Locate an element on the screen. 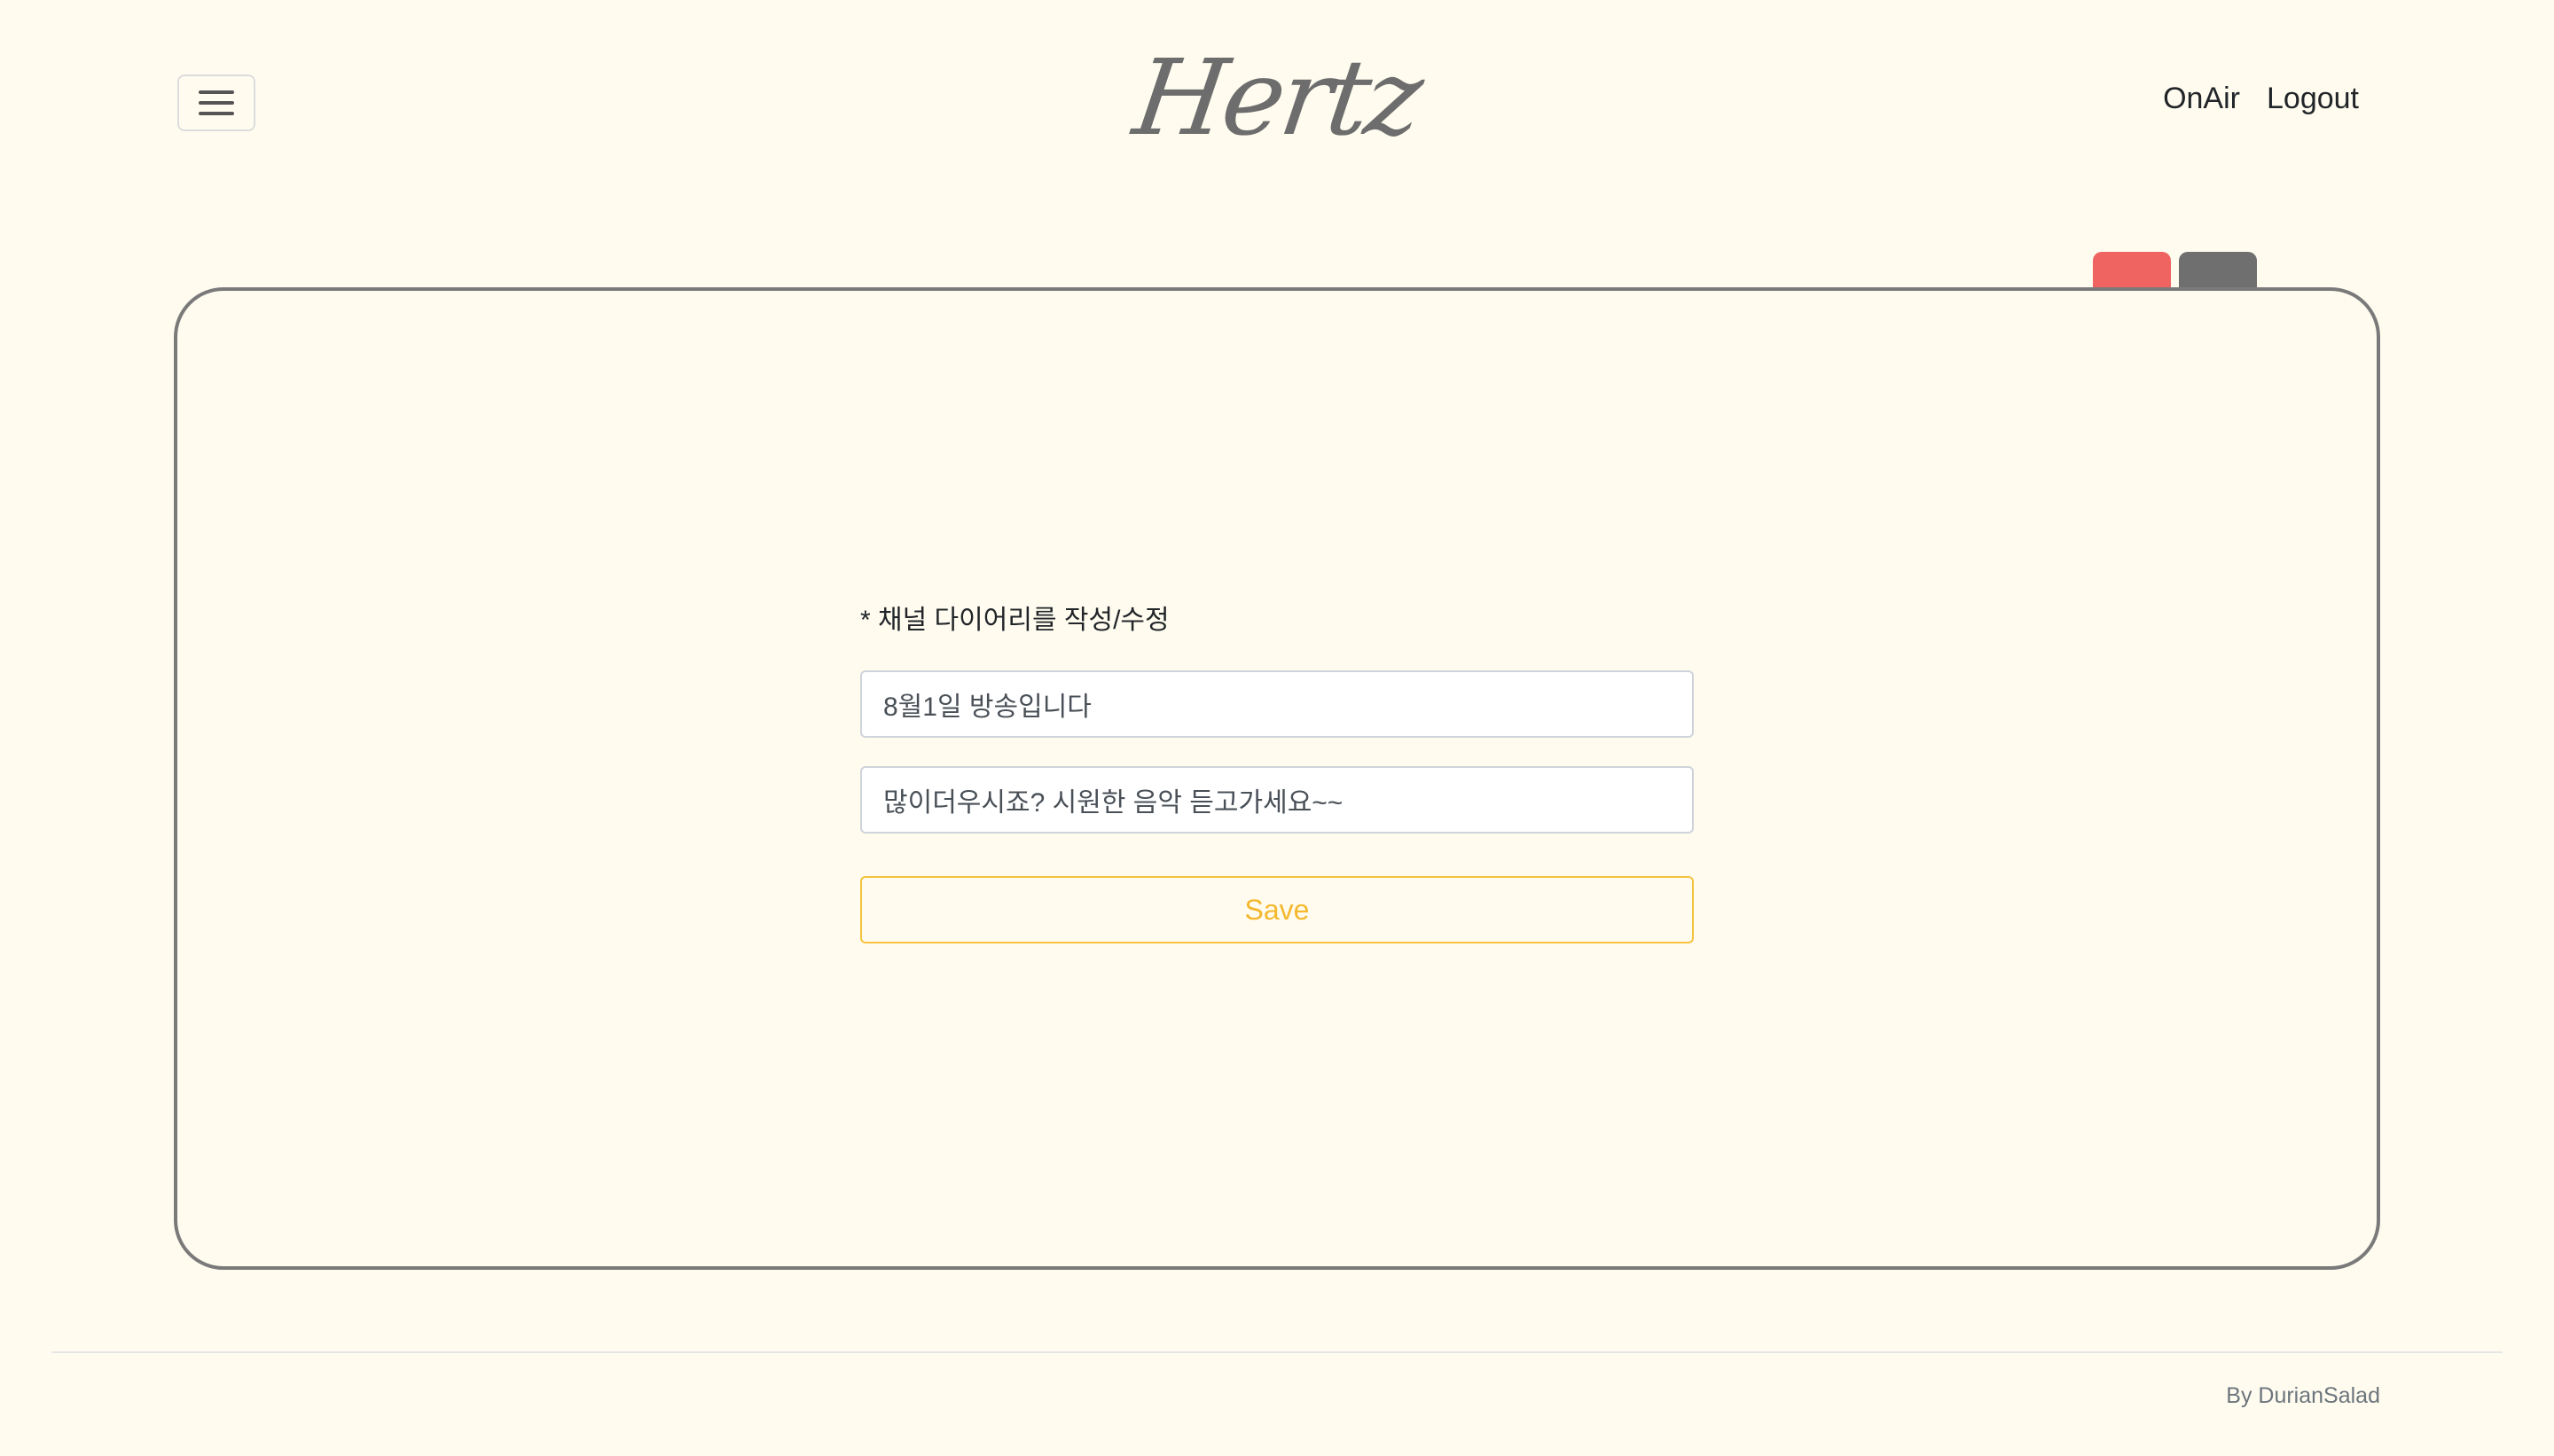  menu-button is located at coordinates (216, 102).